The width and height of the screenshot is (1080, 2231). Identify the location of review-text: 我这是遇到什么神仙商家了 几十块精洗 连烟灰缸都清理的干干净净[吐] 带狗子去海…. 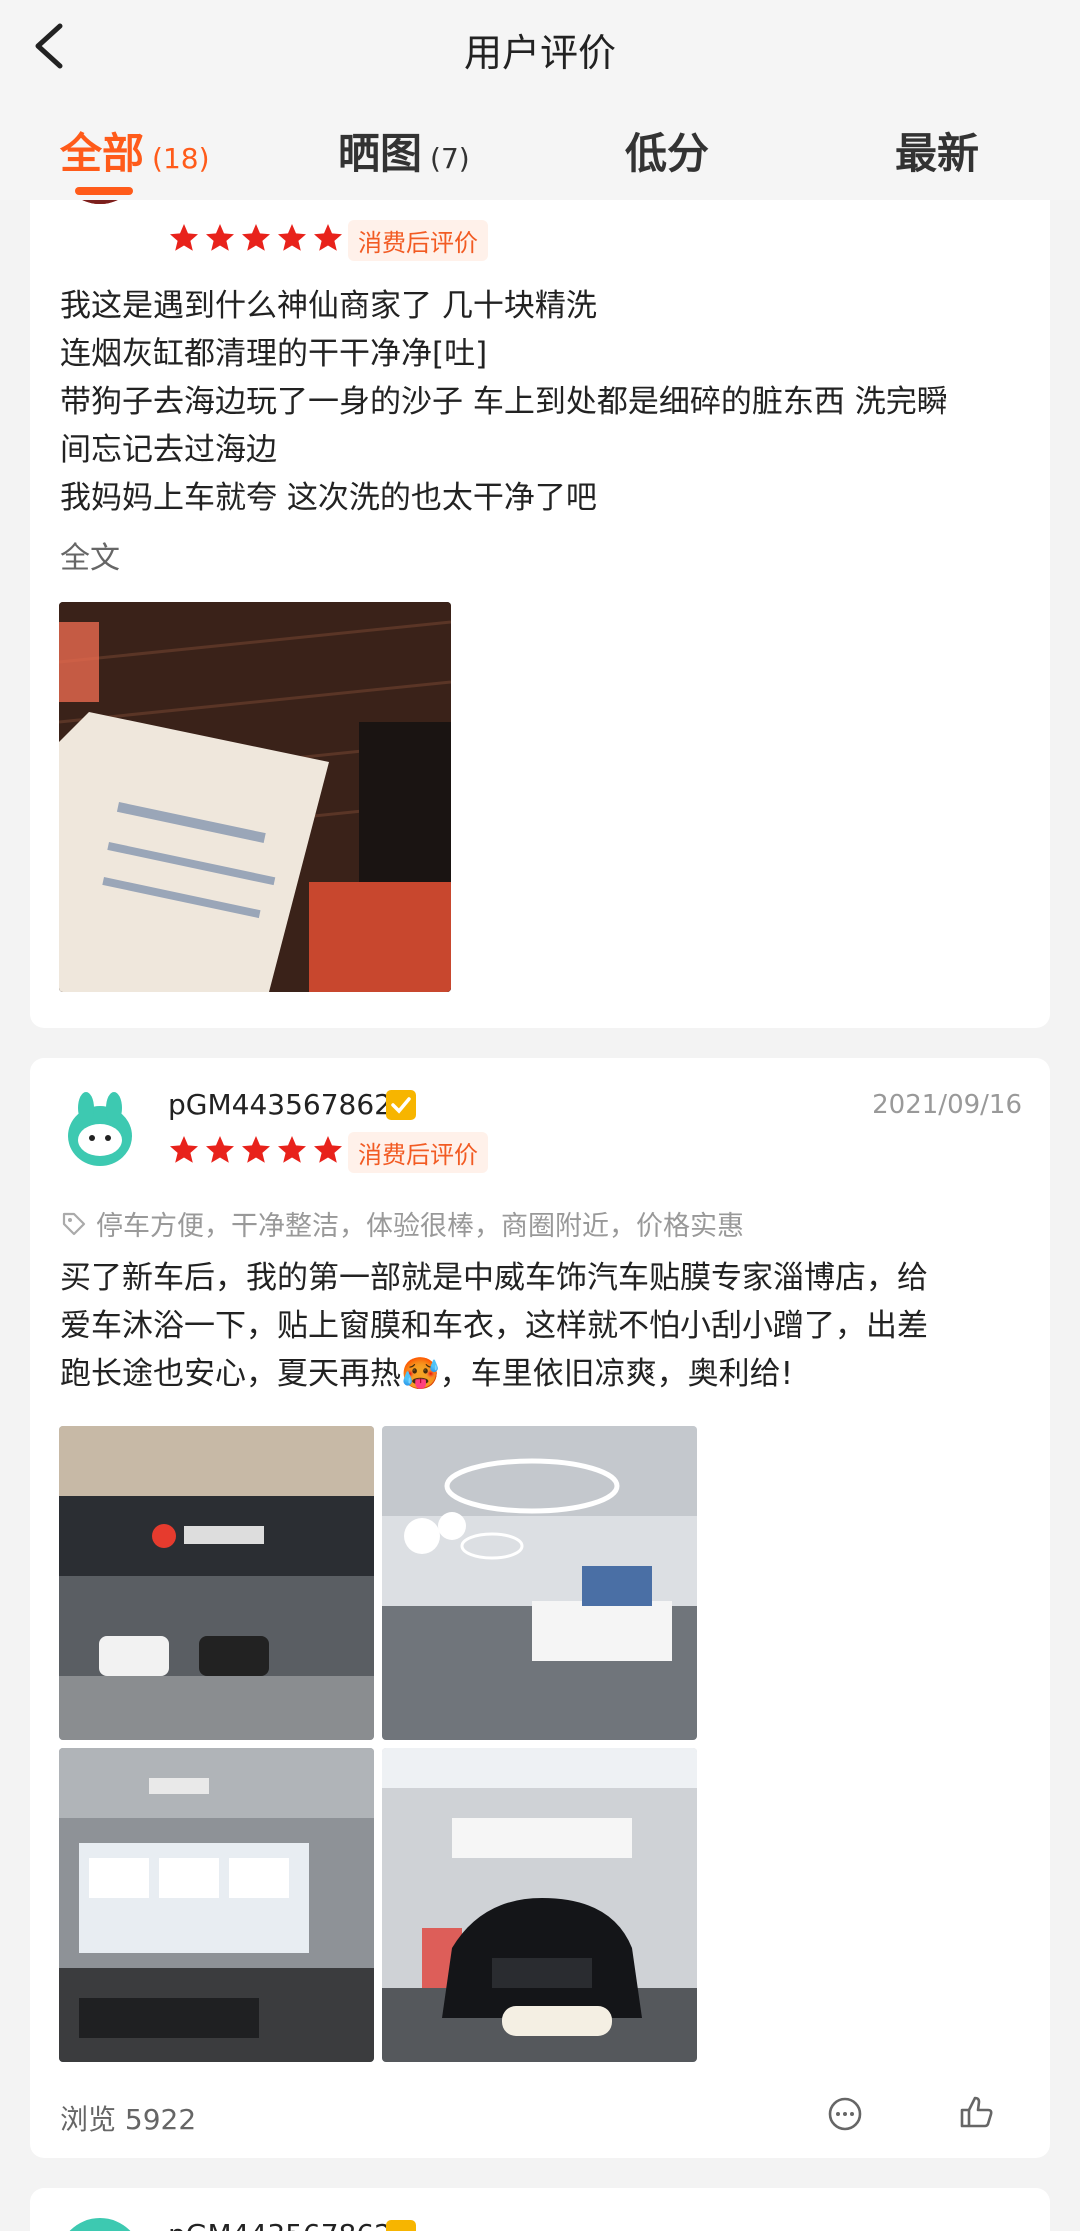
(550, 402).